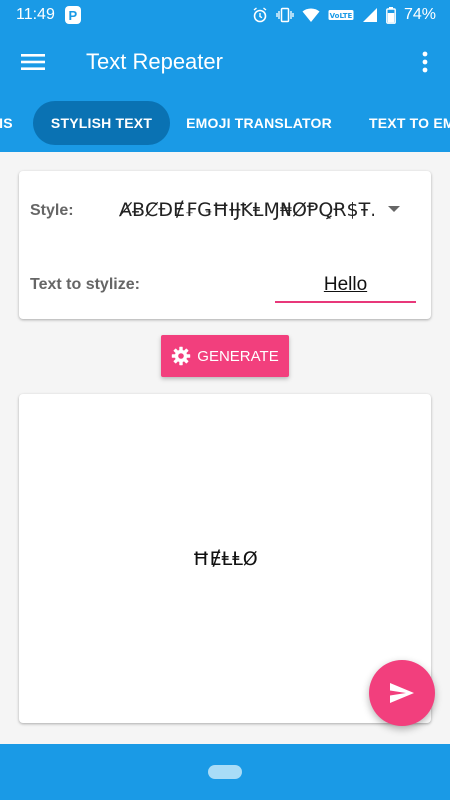 This screenshot has width=450, height=800. I want to click on more-vert-icon, so click(425, 62).